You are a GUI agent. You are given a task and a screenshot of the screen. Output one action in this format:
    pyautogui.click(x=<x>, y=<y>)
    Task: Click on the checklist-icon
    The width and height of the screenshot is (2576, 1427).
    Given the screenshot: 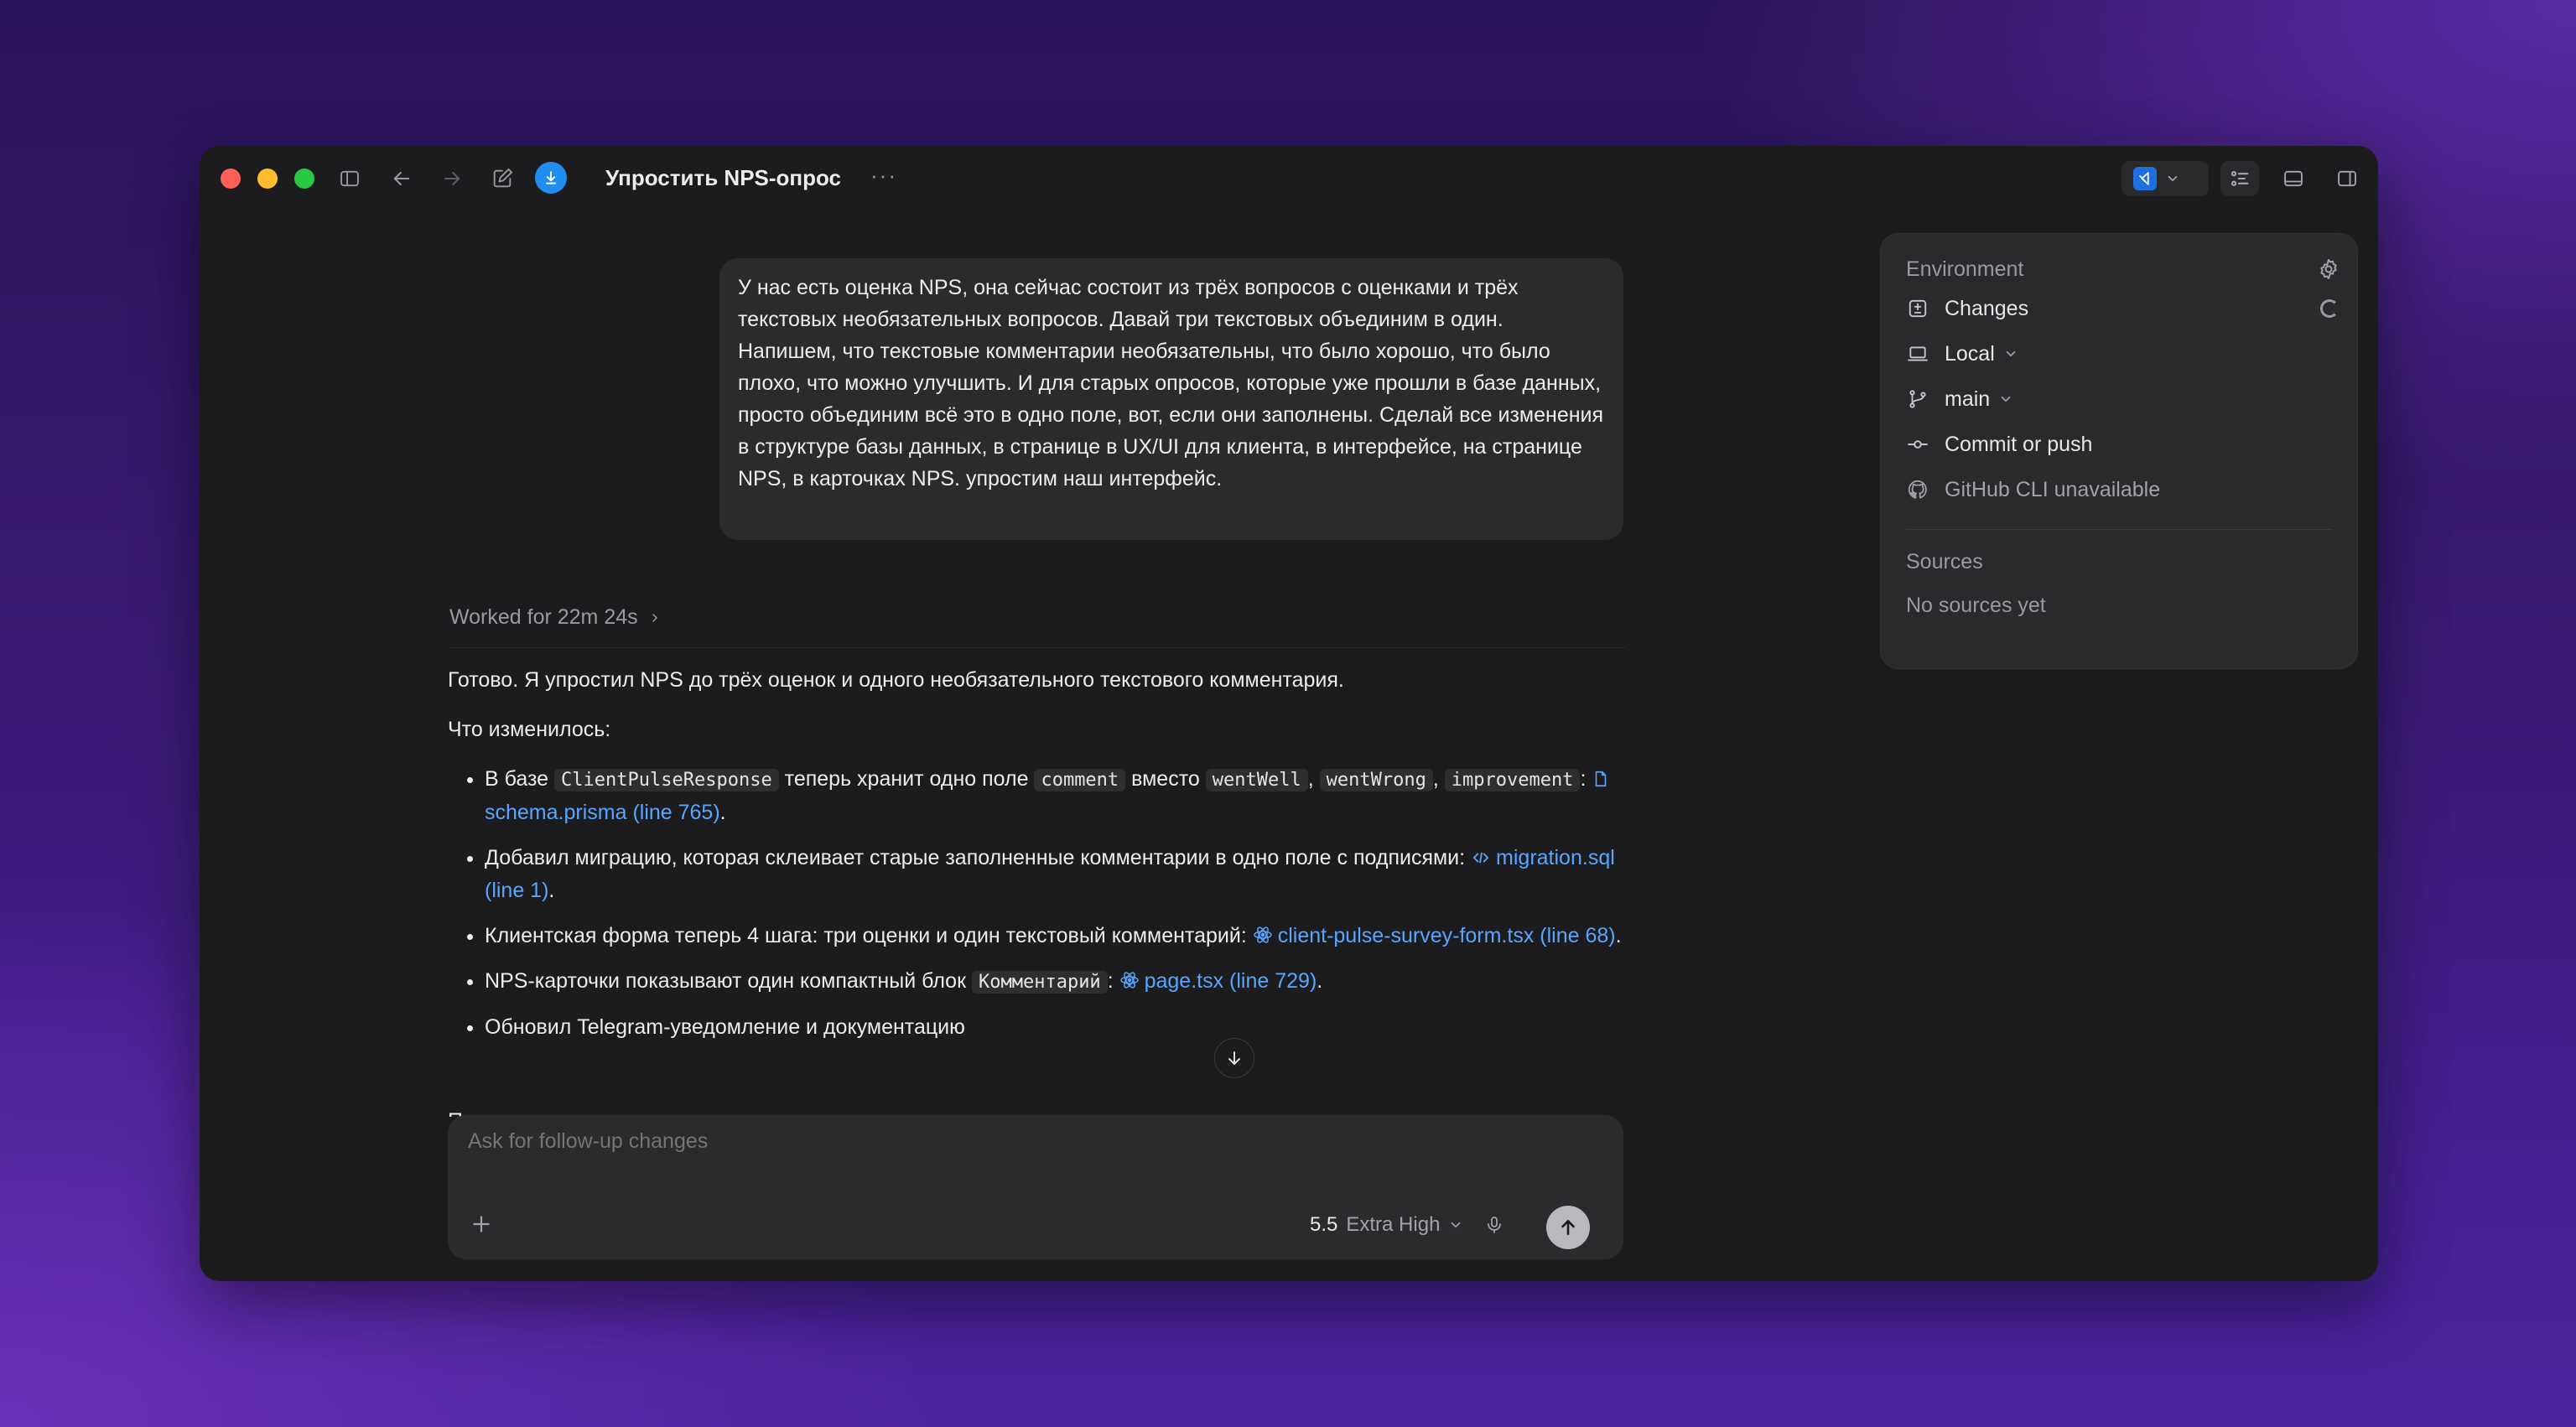 What is the action you would take?
    pyautogui.click(x=2240, y=178)
    